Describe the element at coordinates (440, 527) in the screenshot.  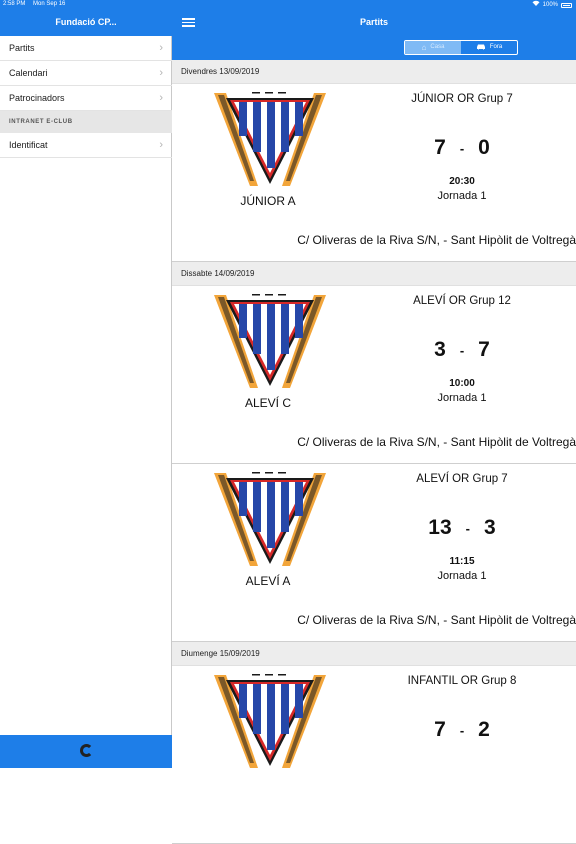
I see `home-score: 13` at that location.